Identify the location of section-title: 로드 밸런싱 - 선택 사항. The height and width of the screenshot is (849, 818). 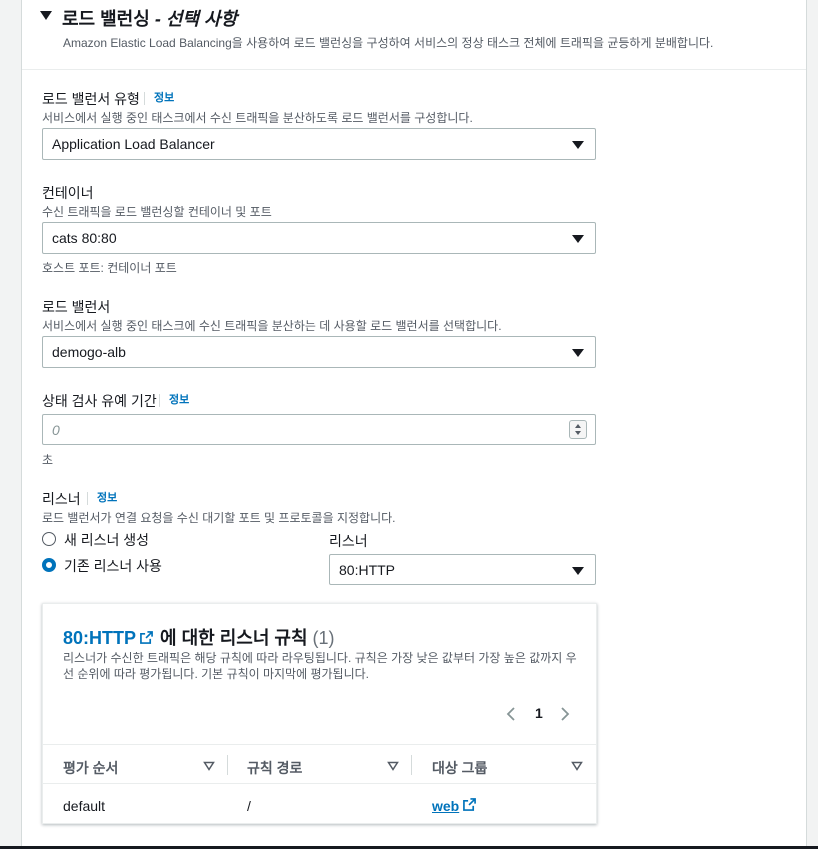
(150, 19).